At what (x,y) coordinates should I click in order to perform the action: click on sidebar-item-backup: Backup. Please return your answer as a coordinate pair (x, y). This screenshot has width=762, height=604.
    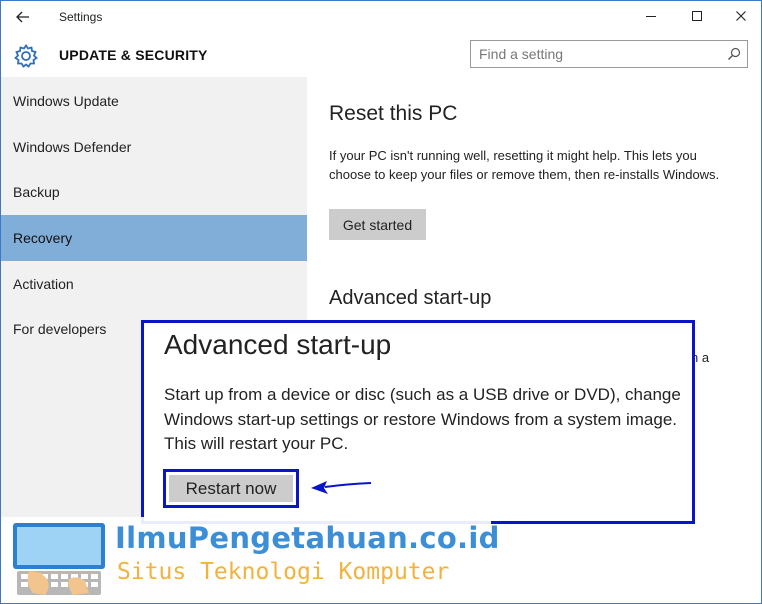
    Looking at the image, I should click on (154, 192).